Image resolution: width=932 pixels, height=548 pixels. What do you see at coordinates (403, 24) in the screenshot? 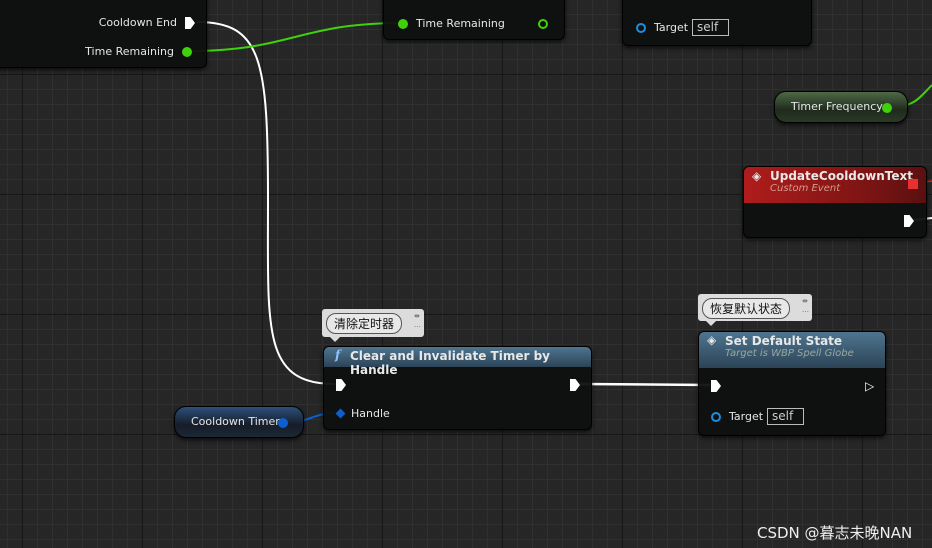
I see `float-in-pin` at bounding box center [403, 24].